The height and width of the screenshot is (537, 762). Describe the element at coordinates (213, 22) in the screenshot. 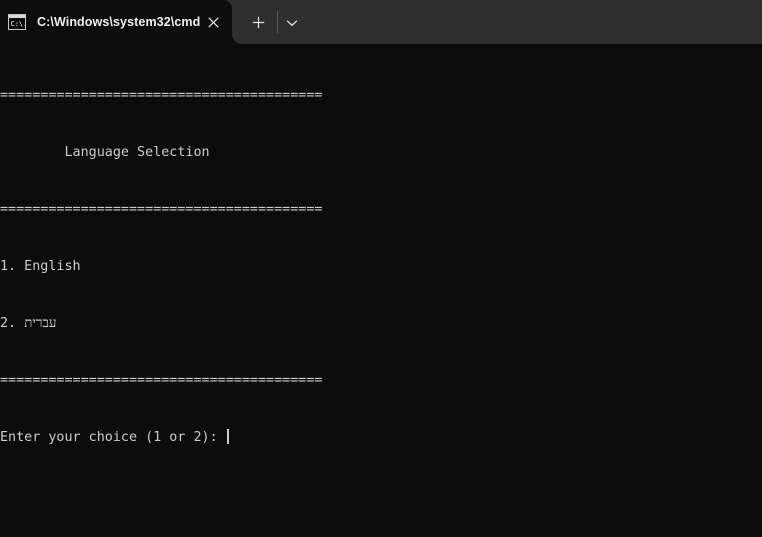

I see `close-icon` at that location.